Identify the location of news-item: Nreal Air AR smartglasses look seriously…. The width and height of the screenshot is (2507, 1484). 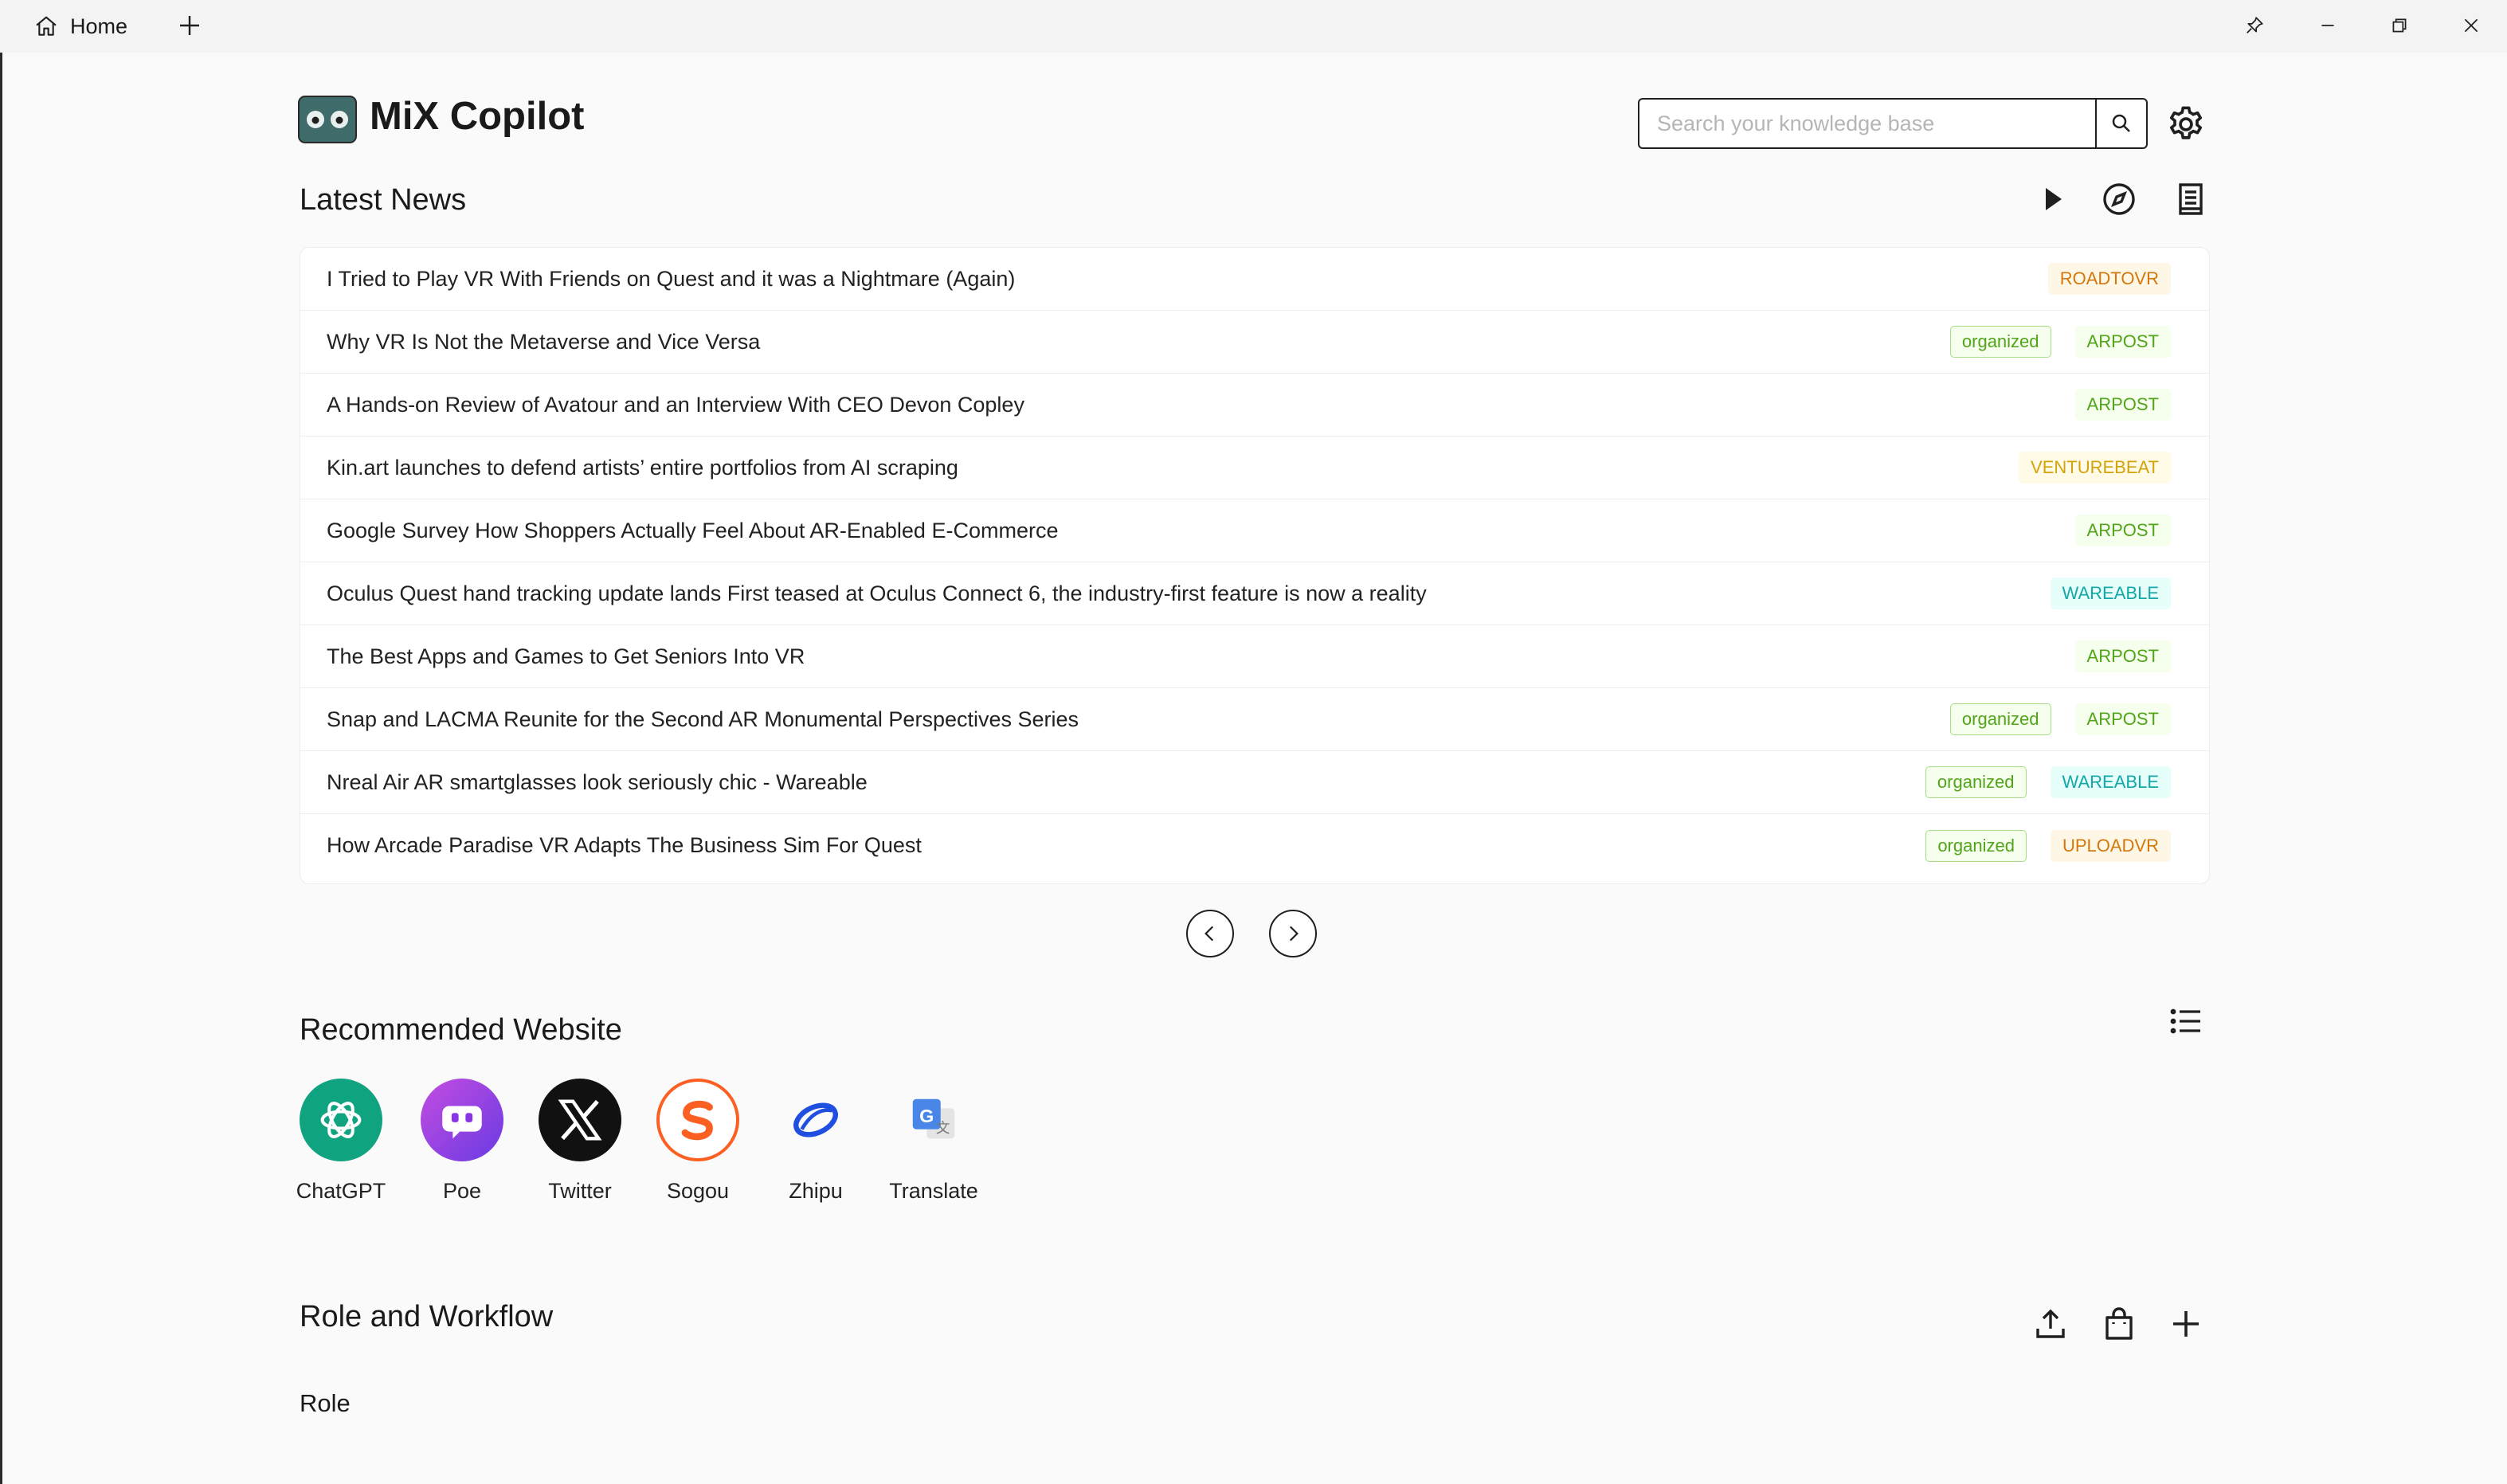
(1254, 783).